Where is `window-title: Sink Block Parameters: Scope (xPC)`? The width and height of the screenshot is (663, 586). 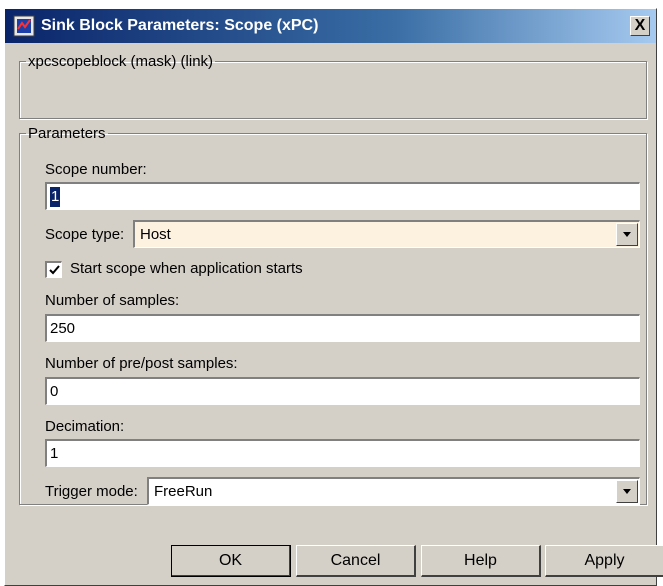 window-title: Sink Block Parameters: Scope (xPC) is located at coordinates (180, 25).